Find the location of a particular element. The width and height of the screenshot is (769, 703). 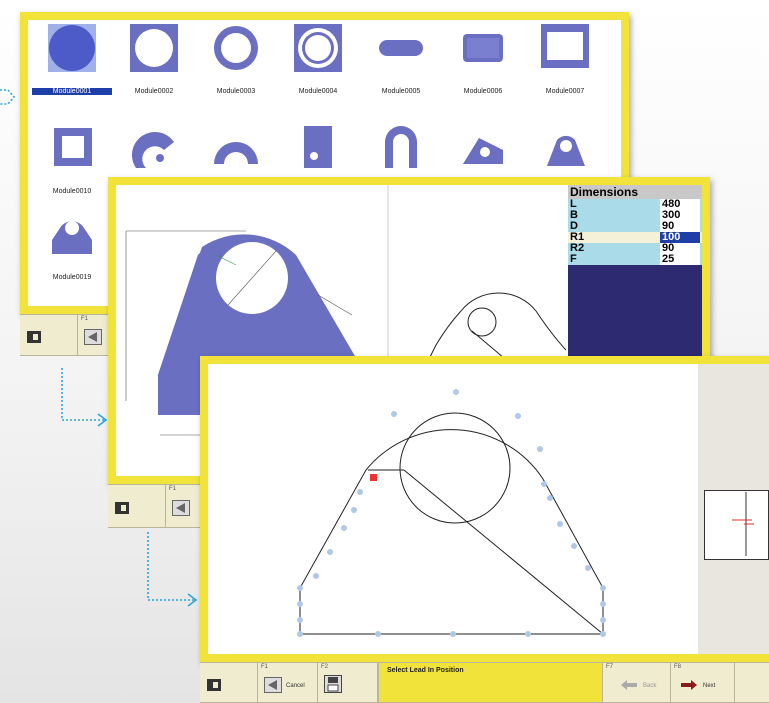

mini-preview is located at coordinates (736, 525).